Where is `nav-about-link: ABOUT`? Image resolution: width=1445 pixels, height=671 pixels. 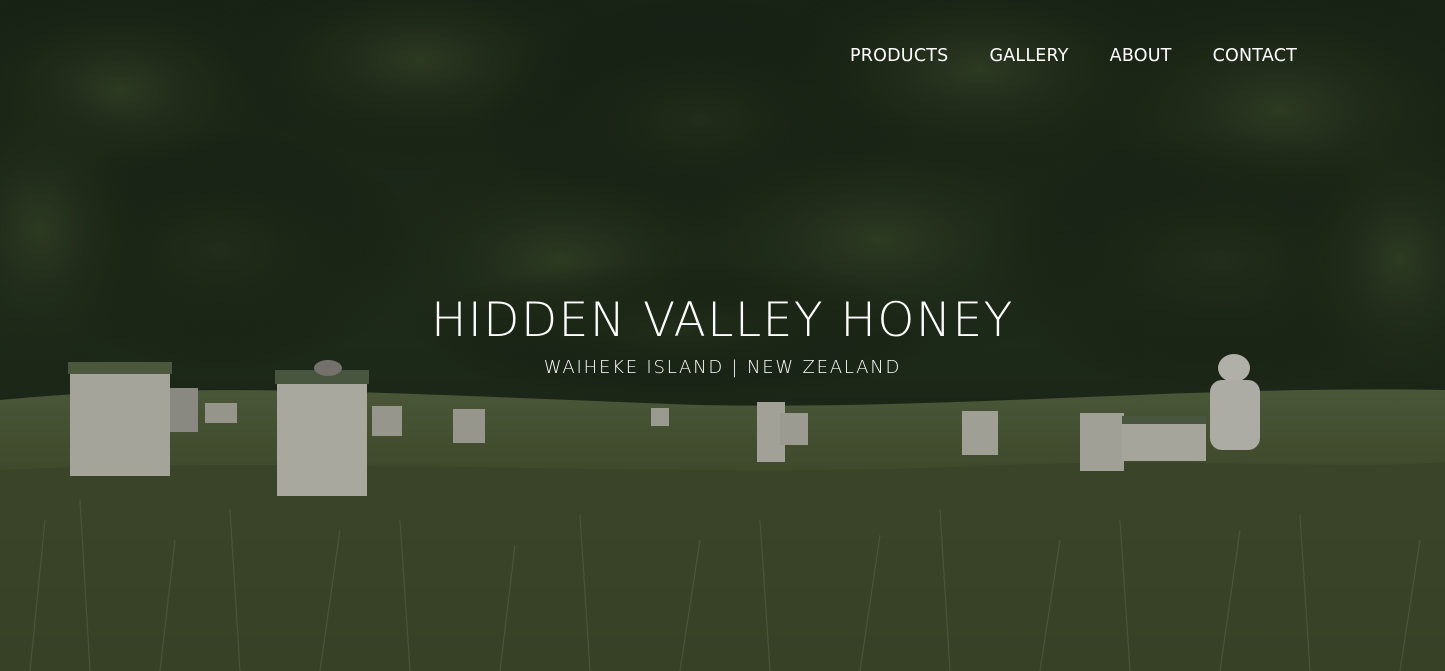
nav-about-link: ABOUT is located at coordinates (1141, 56).